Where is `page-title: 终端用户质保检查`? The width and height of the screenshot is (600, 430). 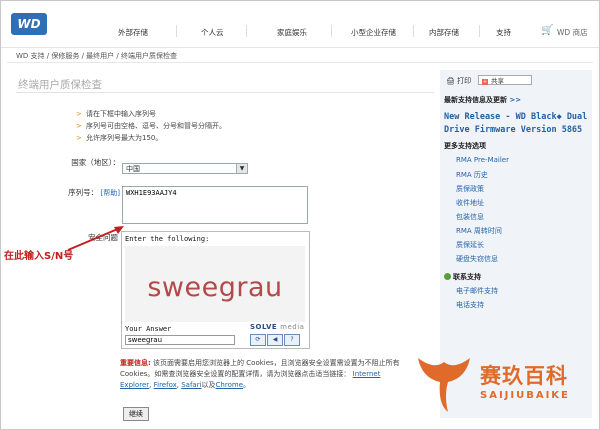 page-title: 终端用户质保检查 is located at coordinates (60, 85).